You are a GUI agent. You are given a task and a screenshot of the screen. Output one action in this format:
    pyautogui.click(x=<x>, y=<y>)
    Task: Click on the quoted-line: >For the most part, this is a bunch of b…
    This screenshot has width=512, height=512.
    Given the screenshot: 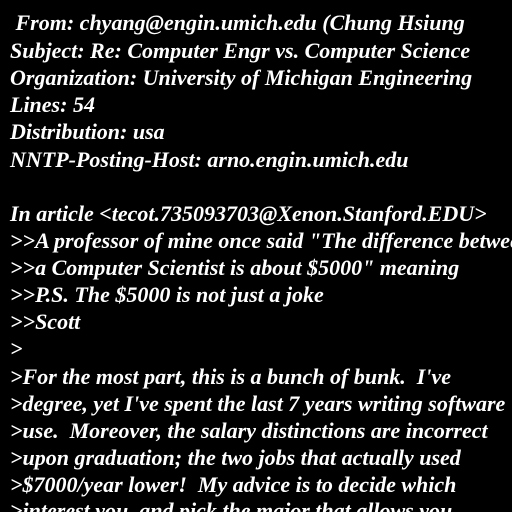 What is the action you would take?
    pyautogui.click(x=231, y=376)
    